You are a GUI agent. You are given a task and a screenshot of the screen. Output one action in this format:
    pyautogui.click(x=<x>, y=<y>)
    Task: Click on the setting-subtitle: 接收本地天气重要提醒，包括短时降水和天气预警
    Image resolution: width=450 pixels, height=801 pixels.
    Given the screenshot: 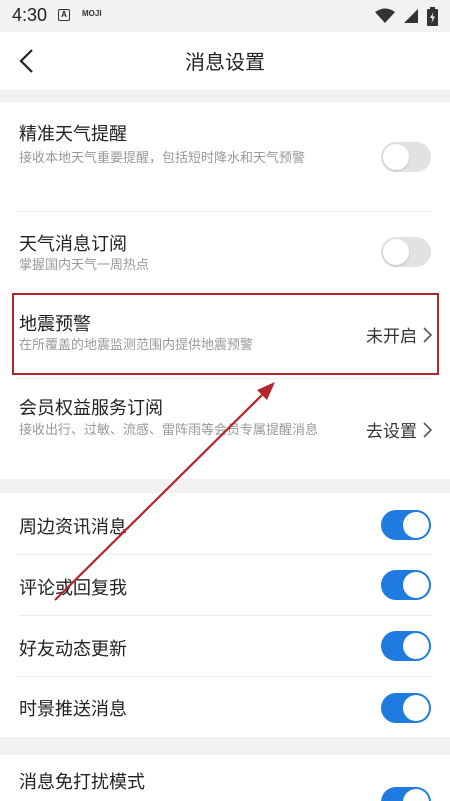 What is the action you would take?
    pyautogui.click(x=162, y=158)
    